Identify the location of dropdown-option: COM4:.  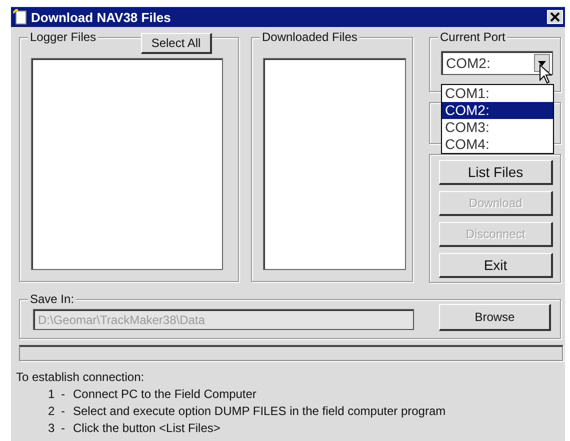
(497, 144).